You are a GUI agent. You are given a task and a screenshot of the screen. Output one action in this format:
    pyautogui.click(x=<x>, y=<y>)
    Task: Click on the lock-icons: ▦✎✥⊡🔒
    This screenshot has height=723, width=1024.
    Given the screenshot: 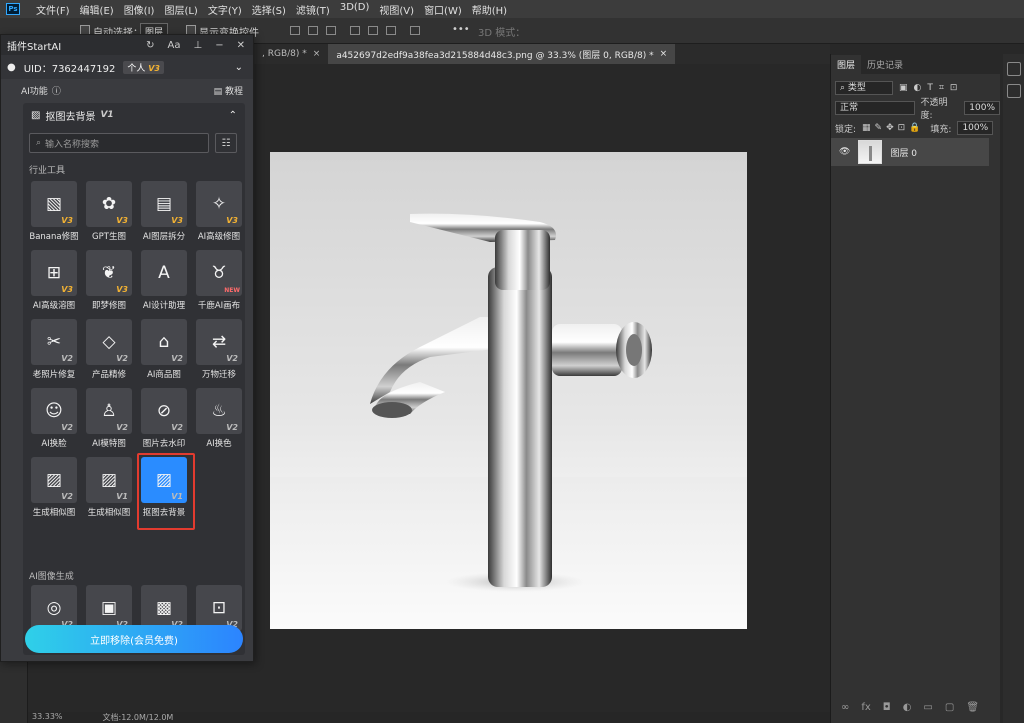 What is the action you would take?
    pyautogui.click(x=893, y=128)
    